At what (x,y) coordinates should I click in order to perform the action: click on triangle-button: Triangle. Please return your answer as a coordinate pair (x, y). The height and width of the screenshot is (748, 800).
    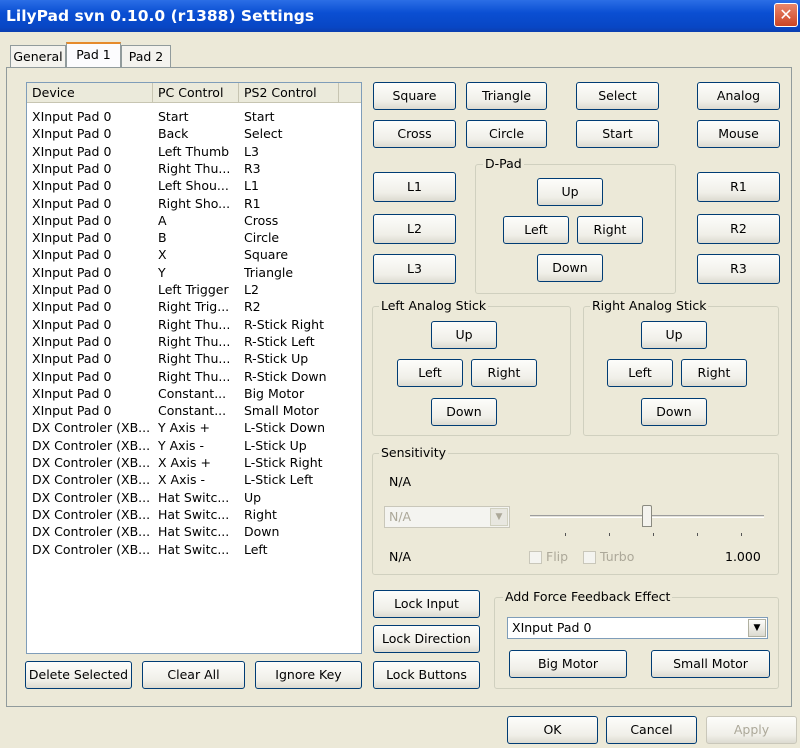
    Looking at the image, I should click on (506, 96).